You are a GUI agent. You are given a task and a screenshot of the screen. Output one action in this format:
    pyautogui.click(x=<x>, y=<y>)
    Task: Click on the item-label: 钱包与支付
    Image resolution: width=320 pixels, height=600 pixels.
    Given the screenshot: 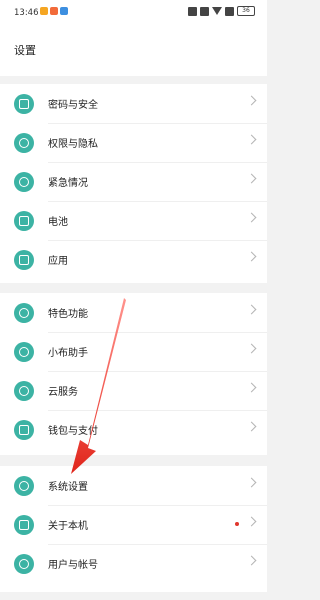 What is the action you would take?
    pyautogui.click(x=73, y=431)
    